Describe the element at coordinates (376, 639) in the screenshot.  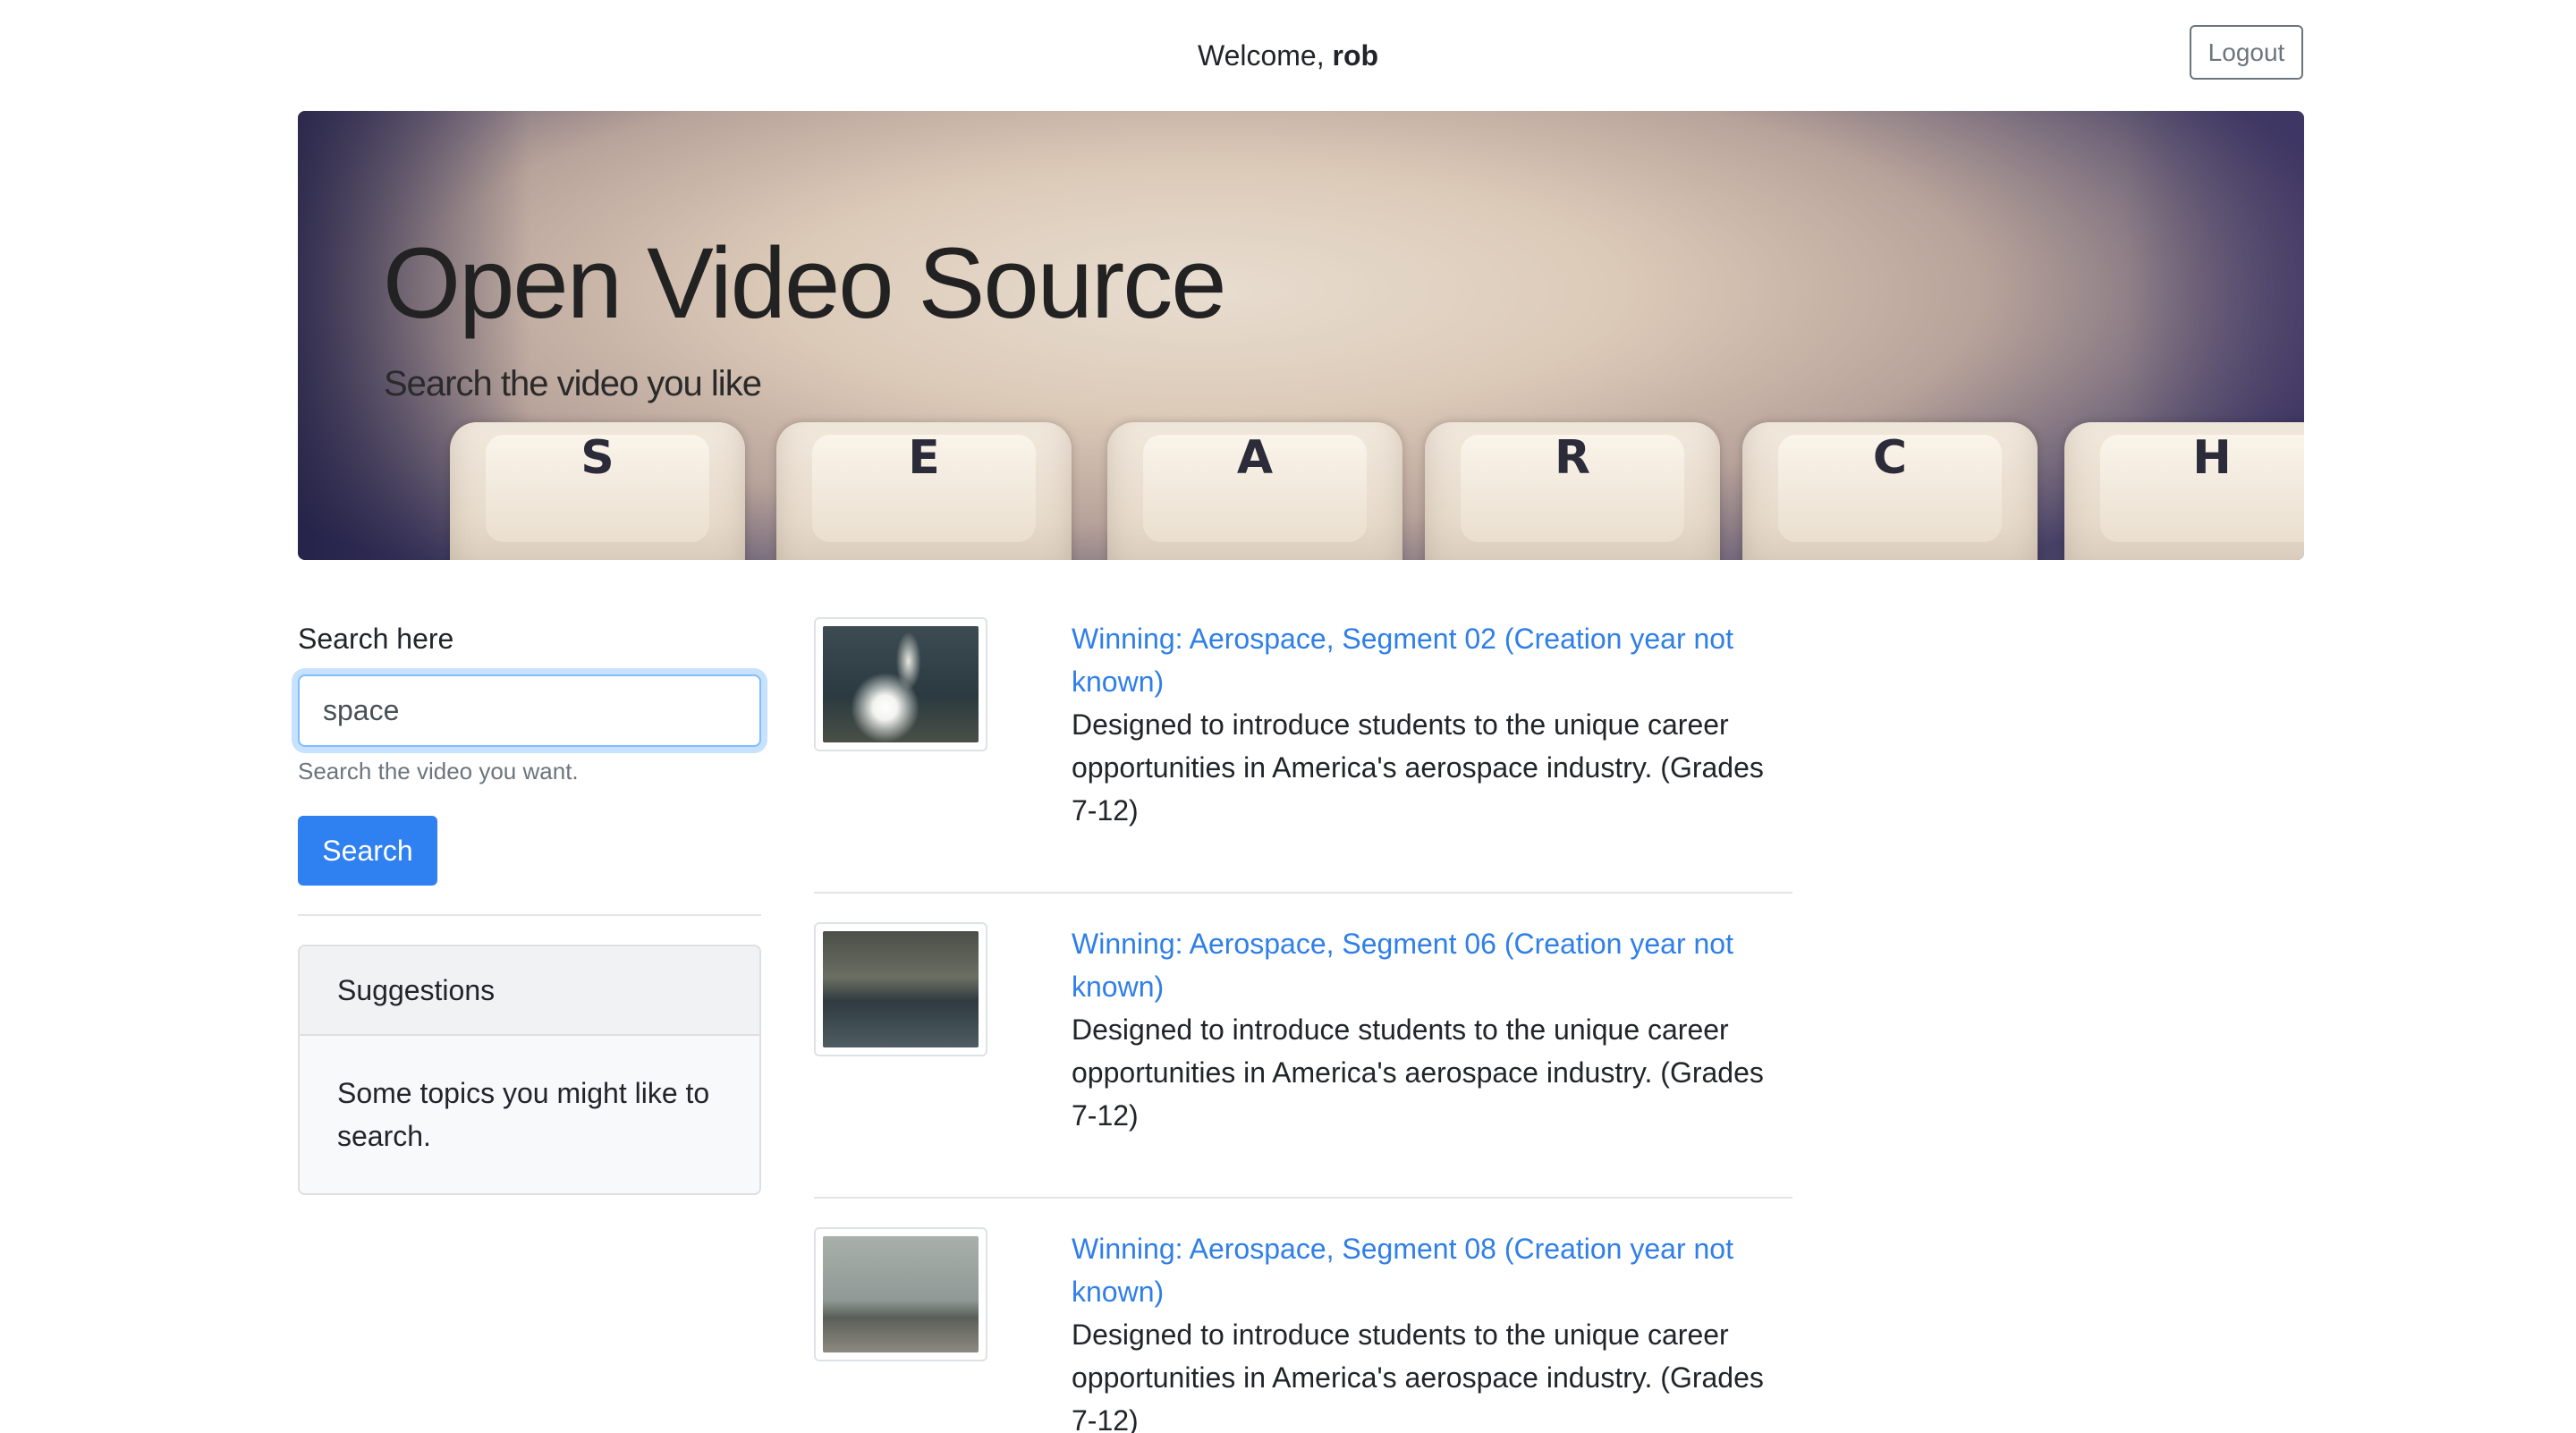
I see `search-label: Search here` at that location.